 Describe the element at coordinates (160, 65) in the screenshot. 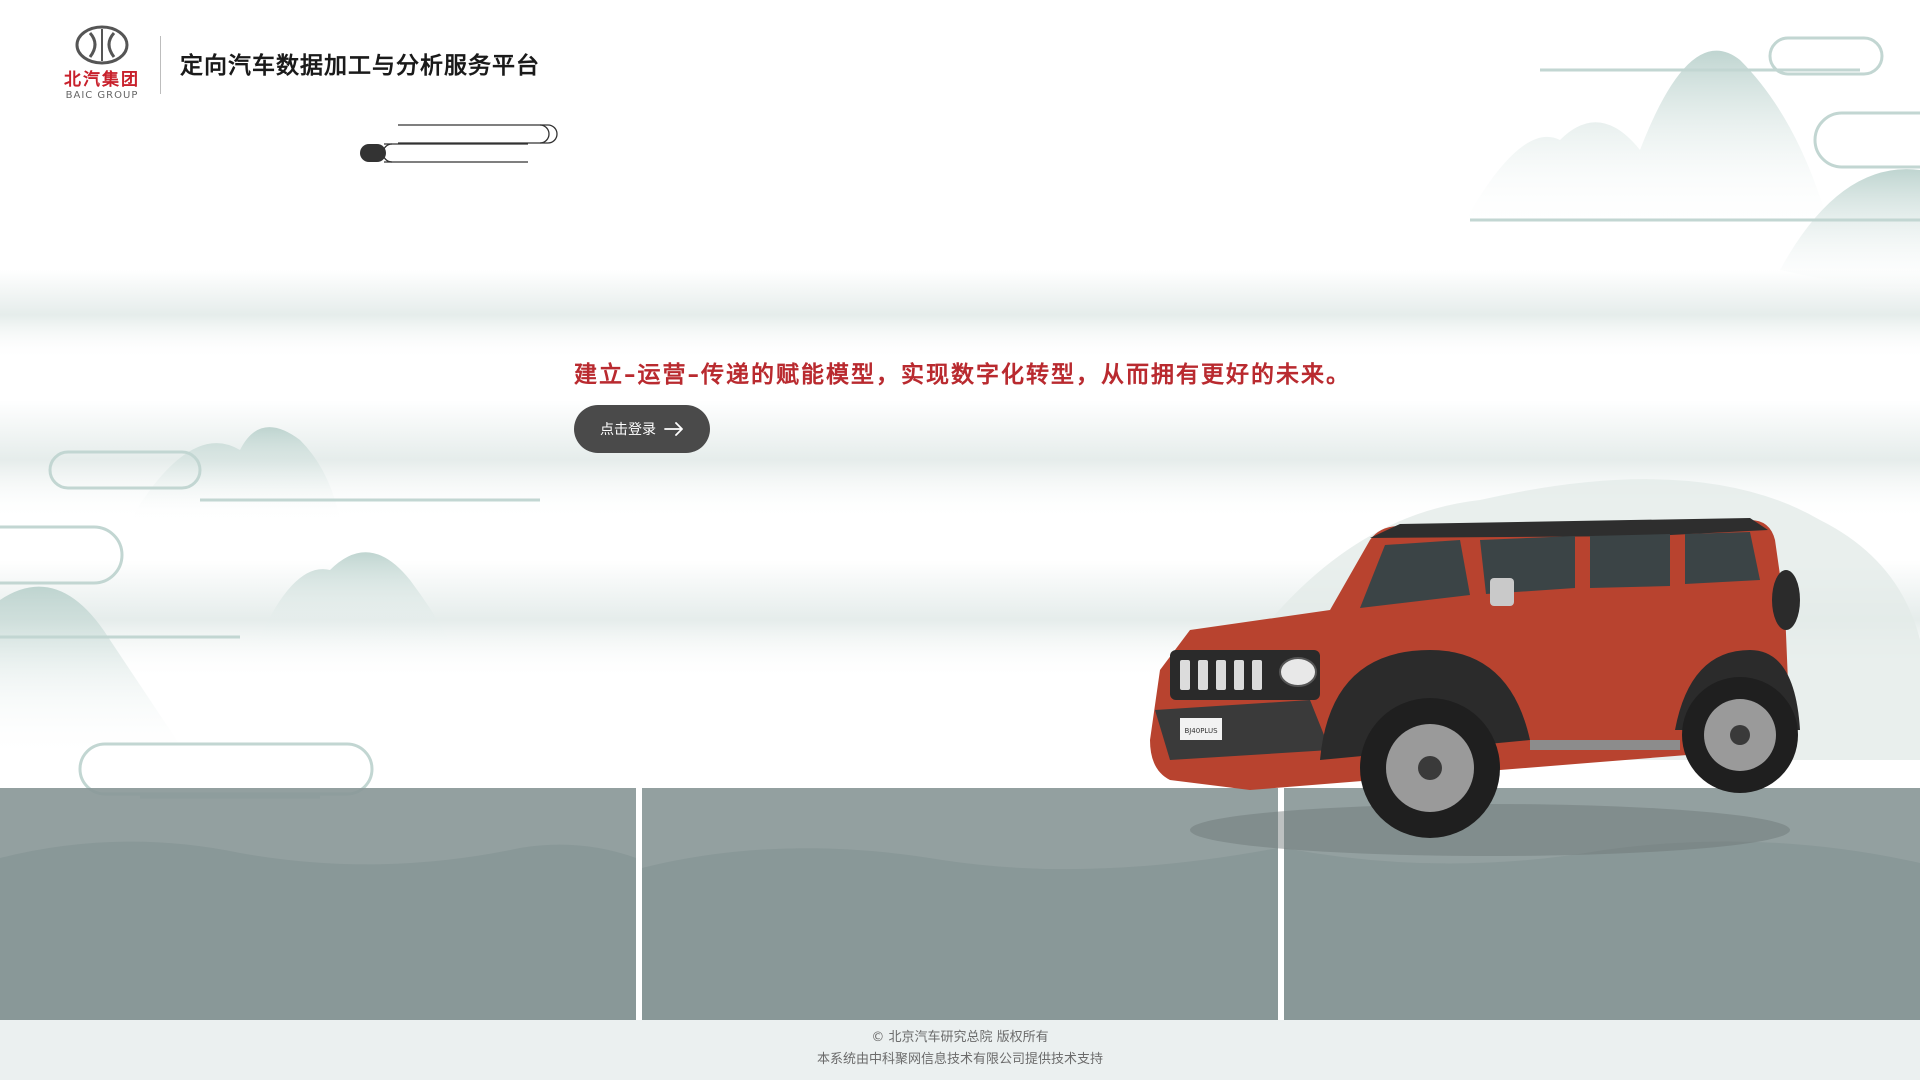

I see `header-divider` at that location.